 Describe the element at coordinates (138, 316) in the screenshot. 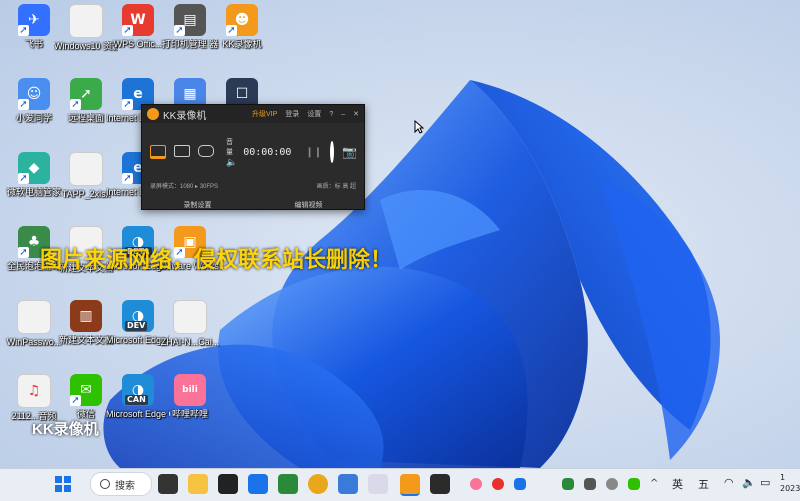

I see `edge-dev-icon: ◑ DEV` at that location.